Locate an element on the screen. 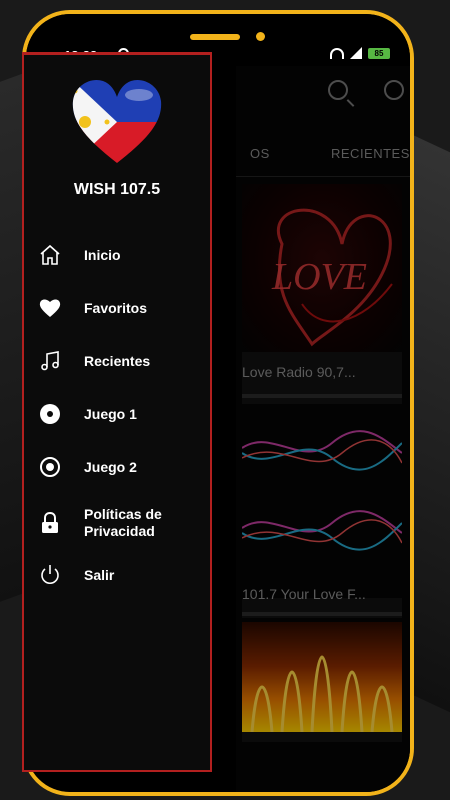 The width and height of the screenshot is (450, 800). menu-label: Salir is located at coordinates (99, 574).